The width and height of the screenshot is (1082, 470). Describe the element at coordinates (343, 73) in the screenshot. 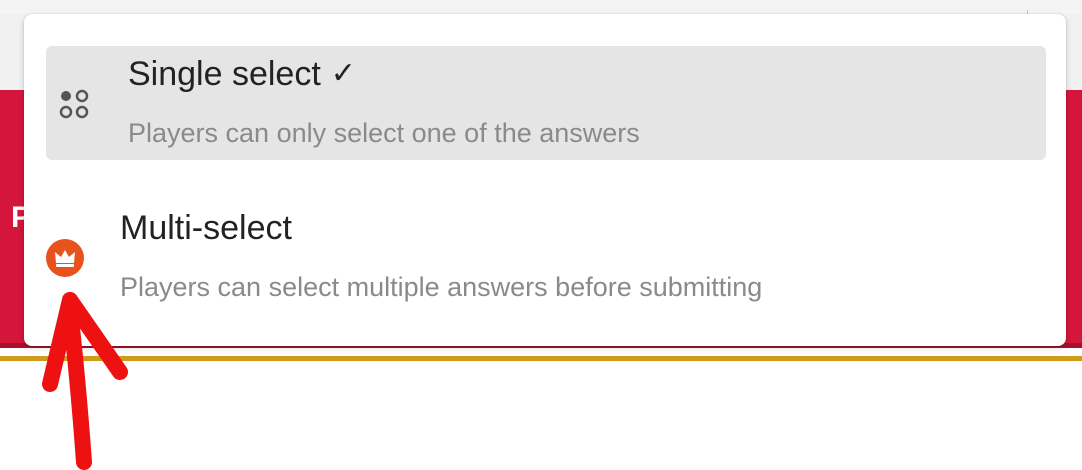

I see `checkmark-icon: ✓` at that location.